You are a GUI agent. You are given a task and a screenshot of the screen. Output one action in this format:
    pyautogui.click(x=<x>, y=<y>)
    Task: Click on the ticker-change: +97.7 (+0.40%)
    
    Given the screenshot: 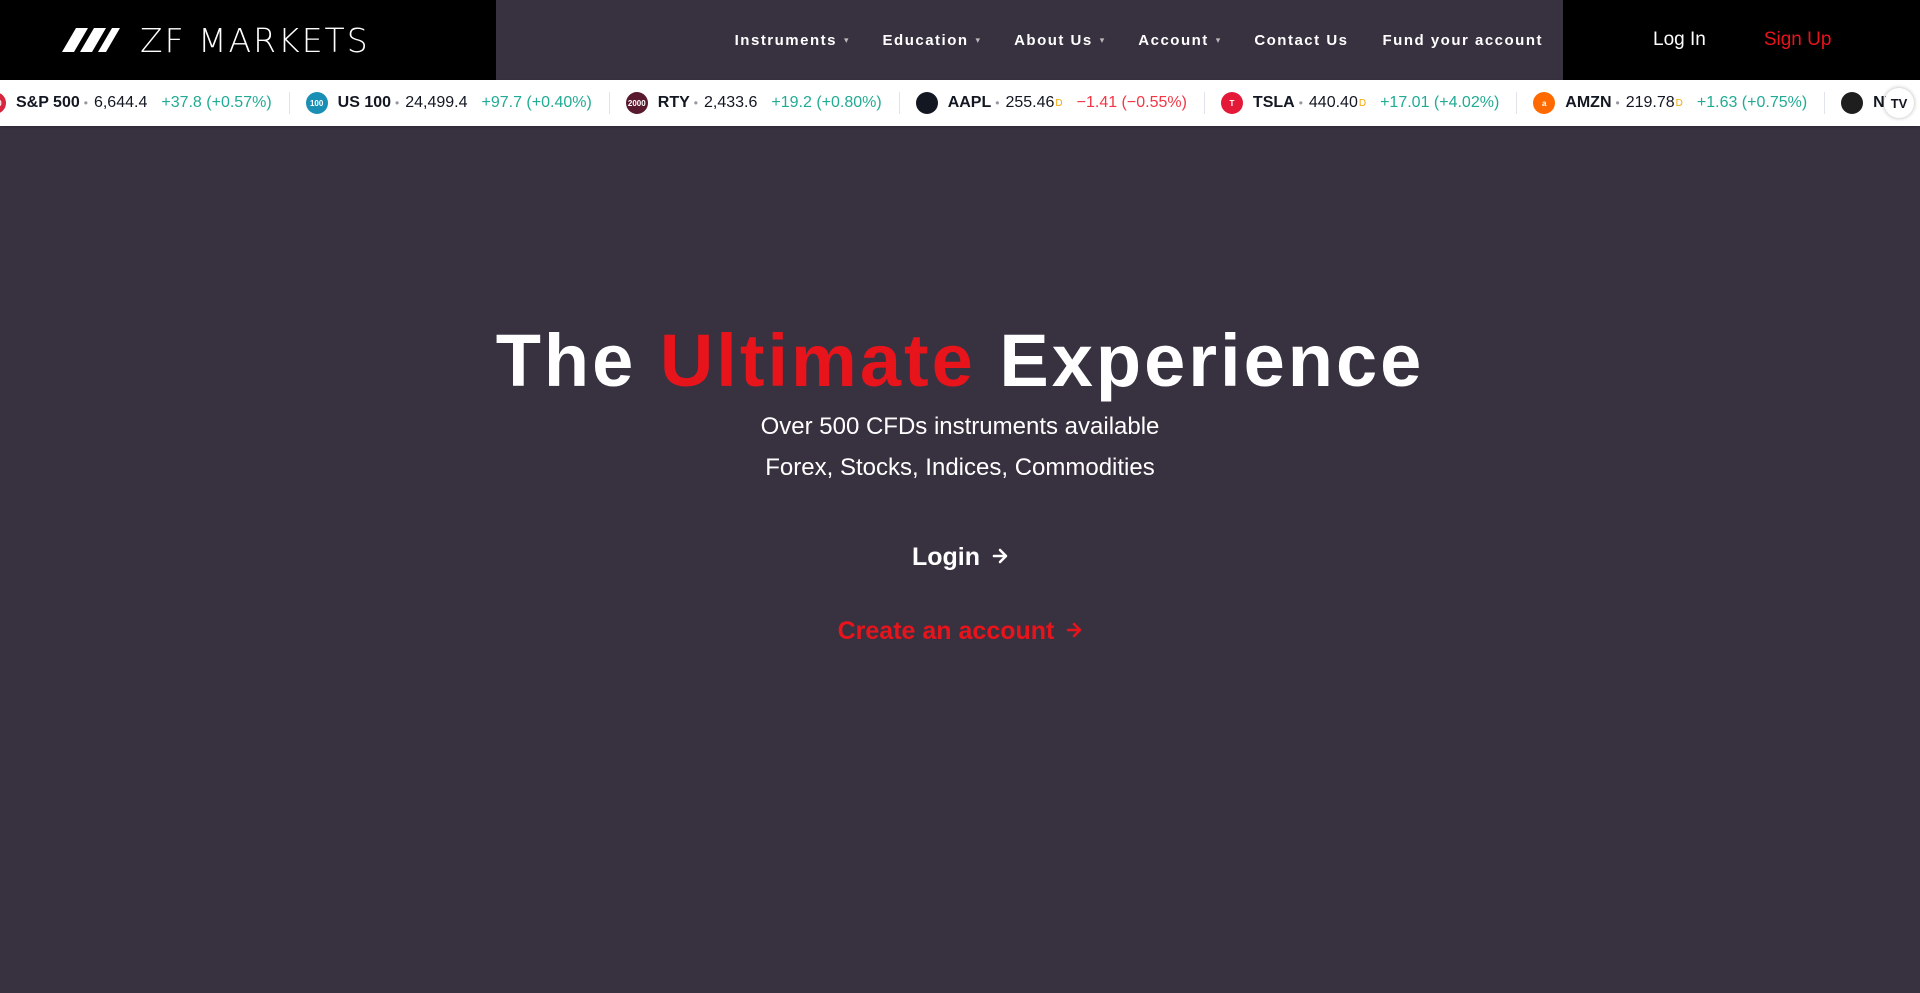 What is the action you would take?
    pyautogui.click(x=536, y=102)
    